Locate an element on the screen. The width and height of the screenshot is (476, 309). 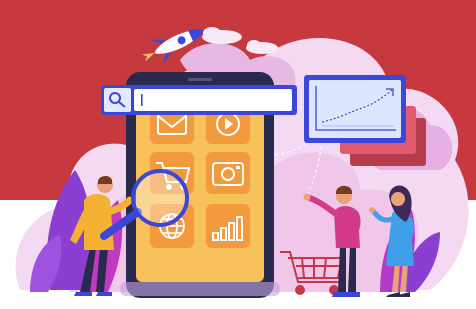
line-chart-card is located at coordinates (355, 109).